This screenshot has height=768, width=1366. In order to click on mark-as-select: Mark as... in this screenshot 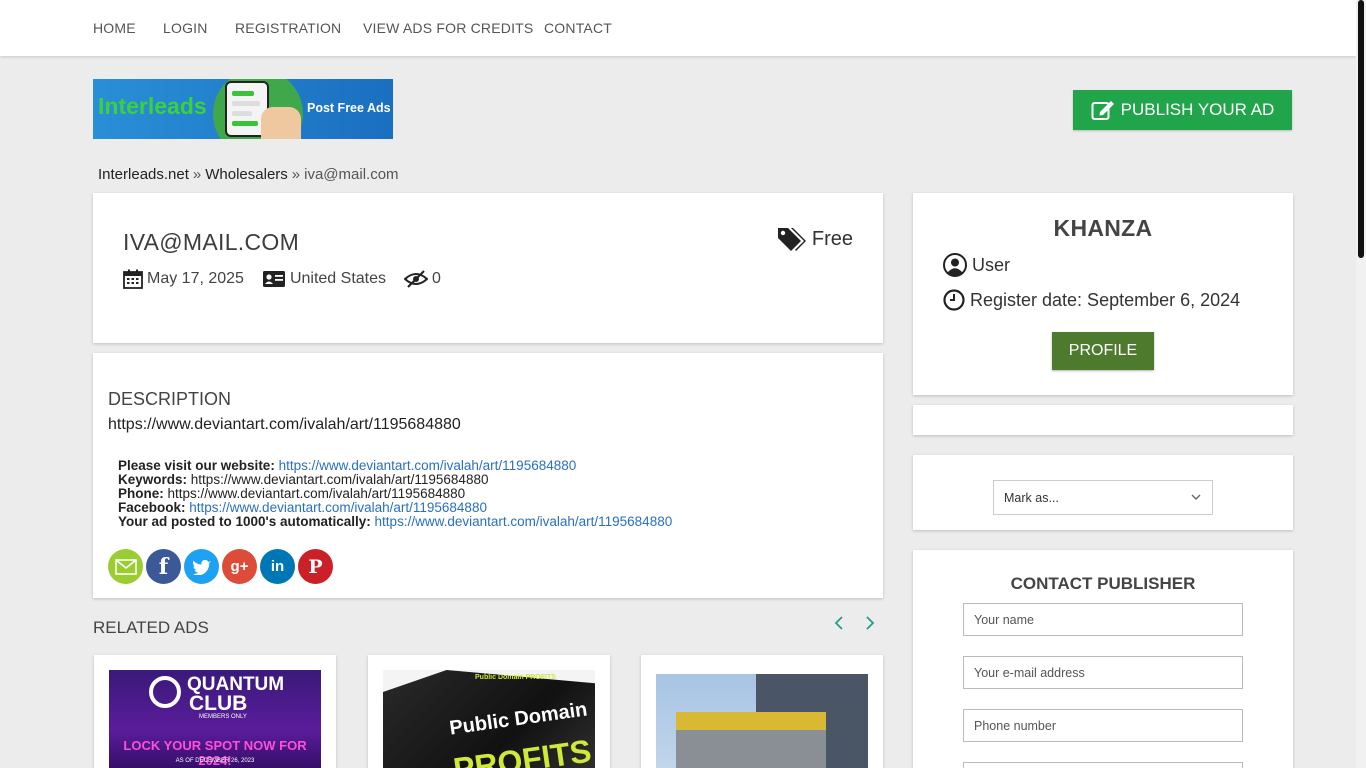, I will do `click(1103, 497)`.